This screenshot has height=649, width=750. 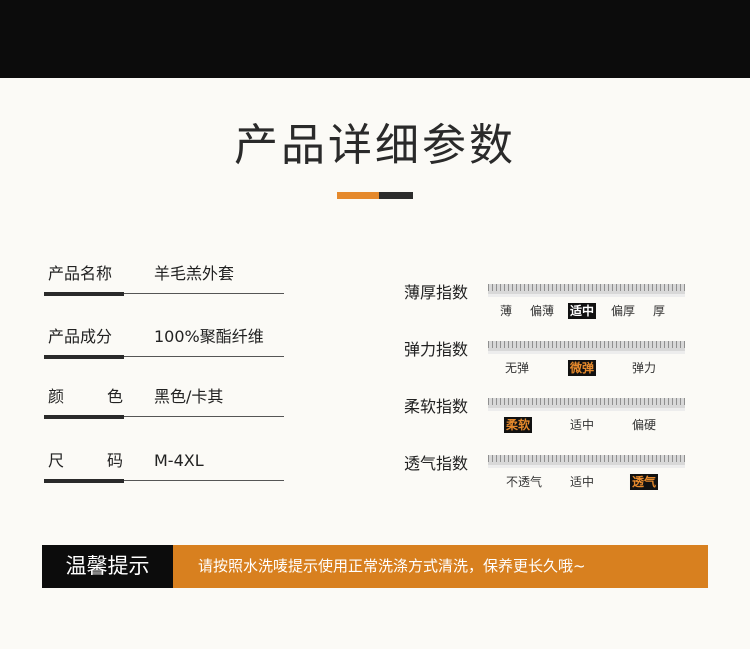 What do you see at coordinates (164, 416) in the screenshot?
I see `spec-row-color: 颜 色 黑色/卡其` at bounding box center [164, 416].